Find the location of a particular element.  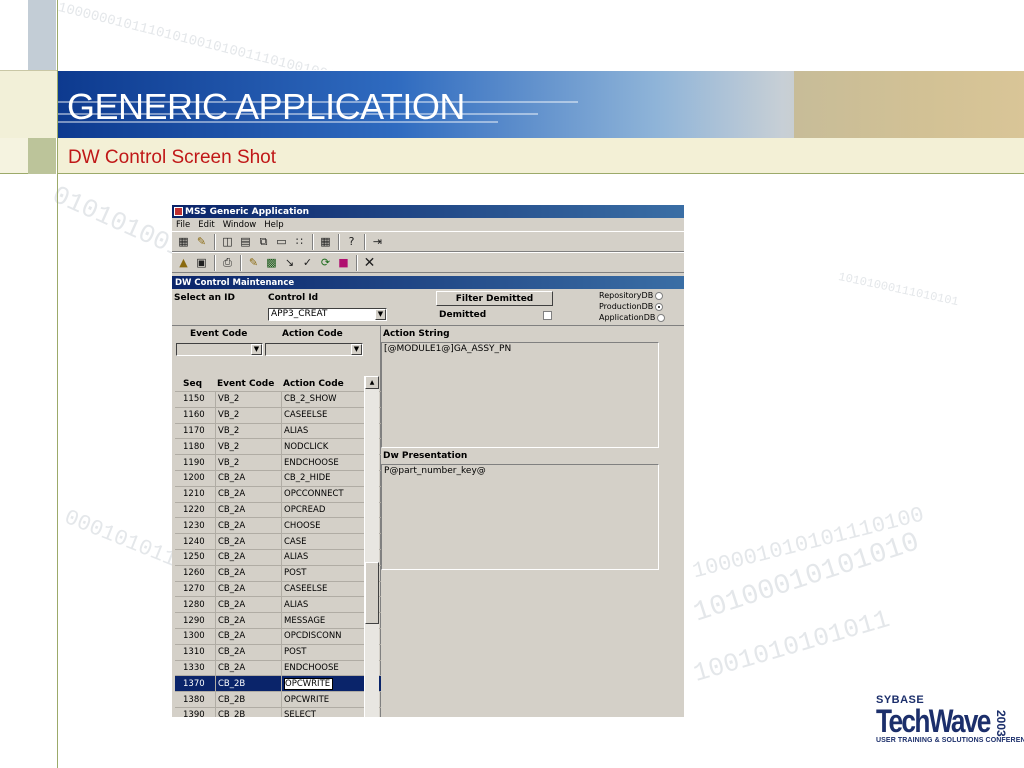

insert-icon: ▩ is located at coordinates (271, 262).